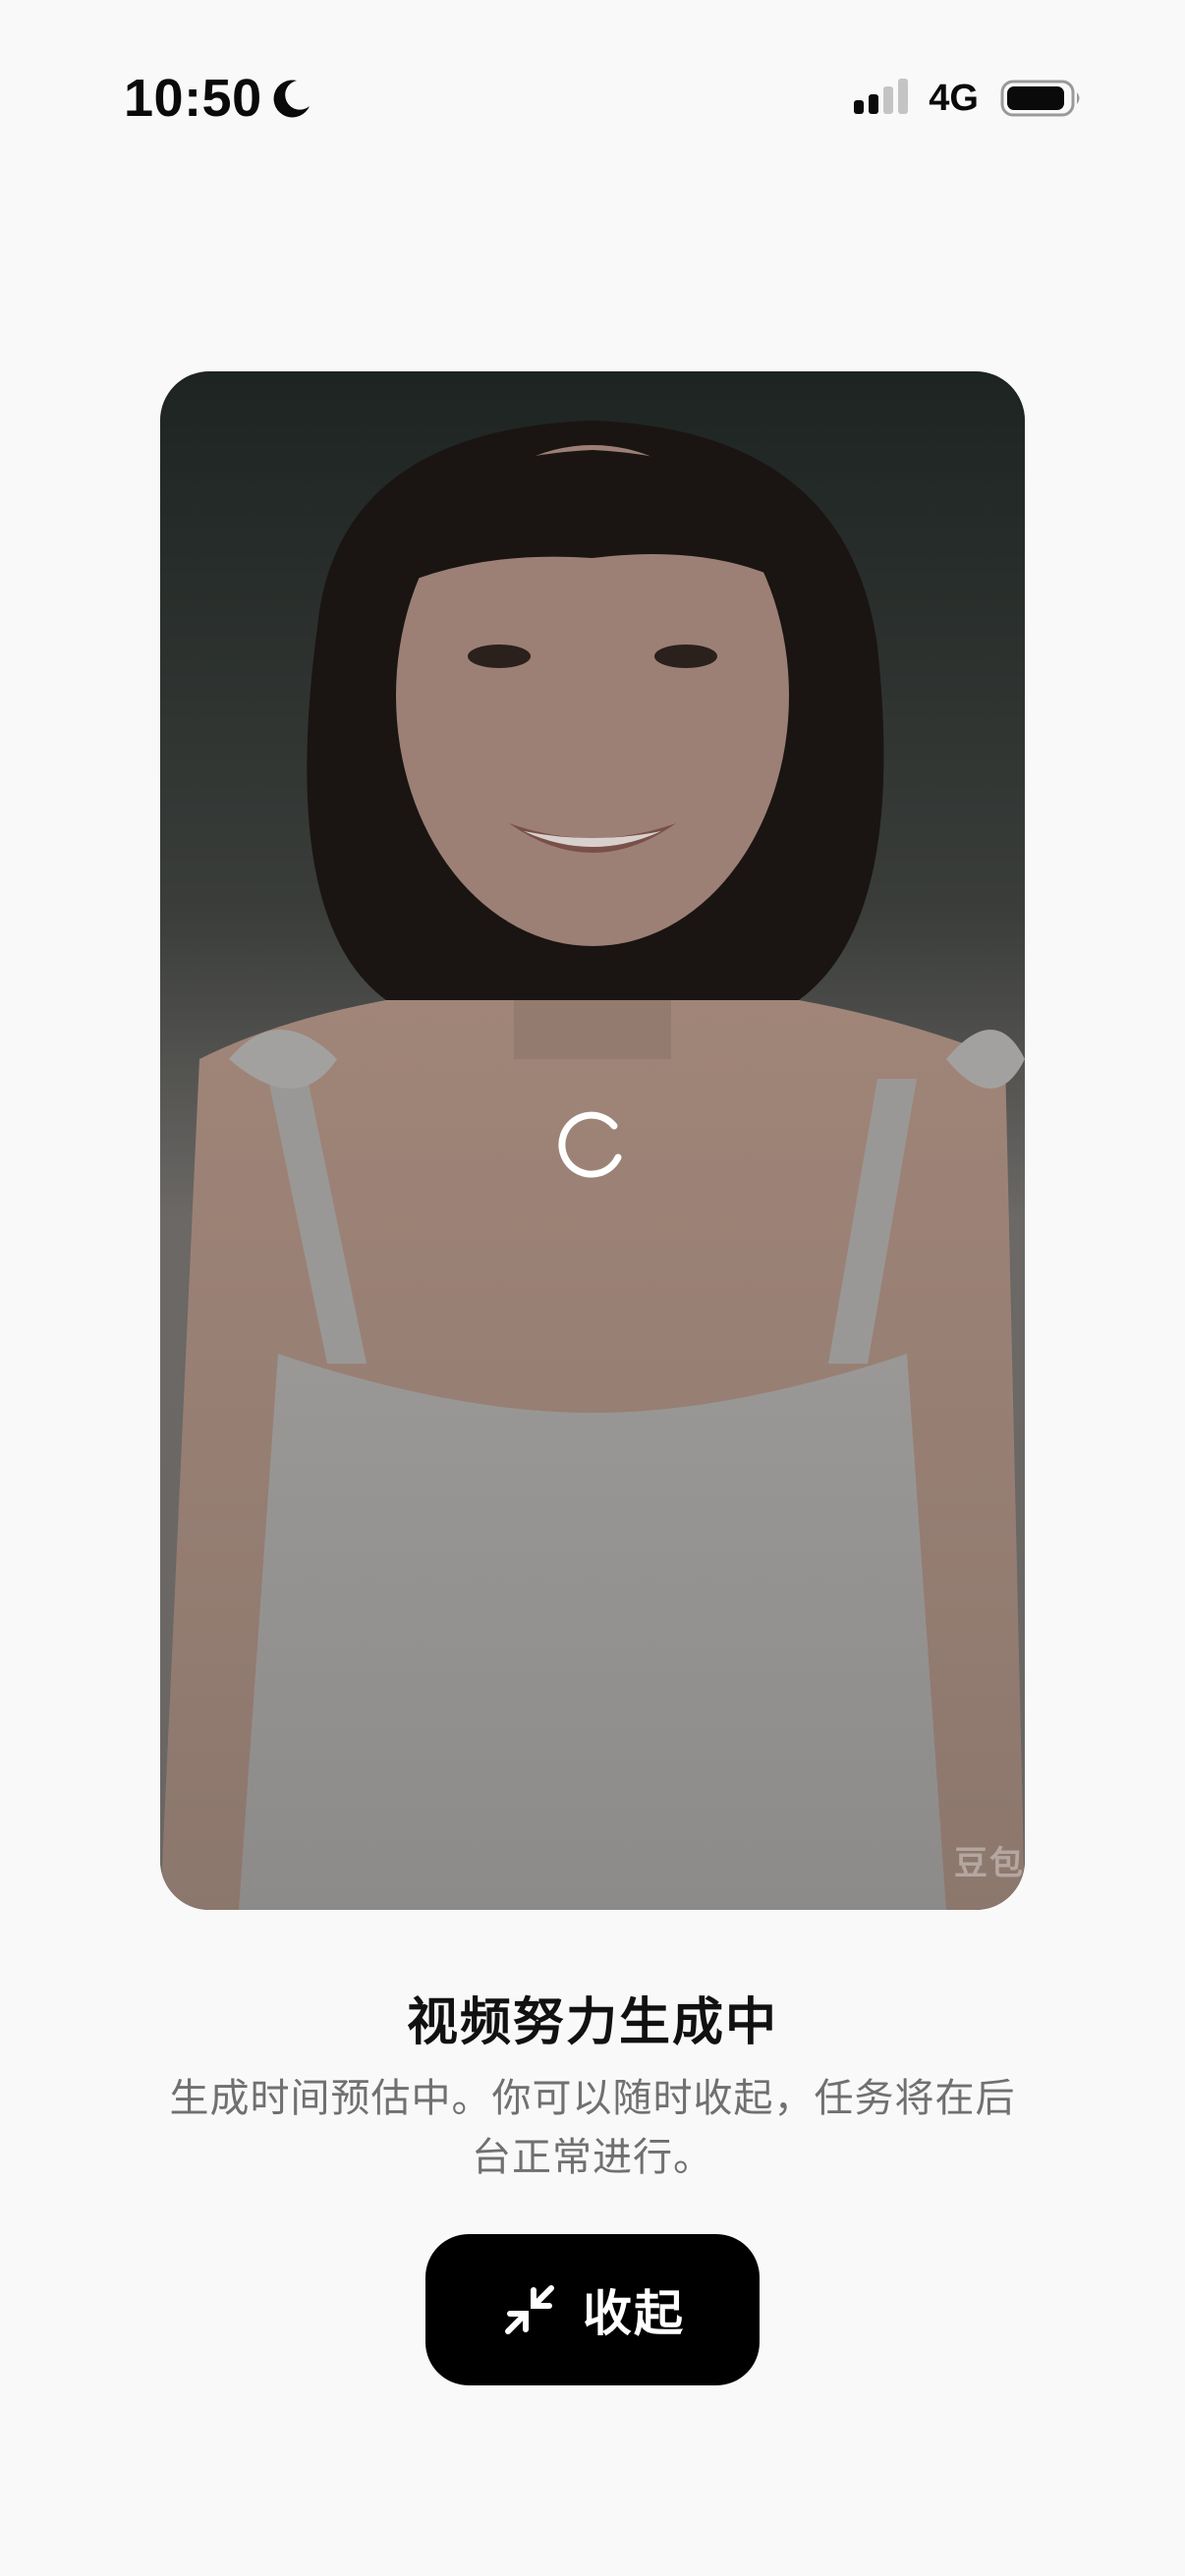  What do you see at coordinates (1041, 98) in the screenshot?
I see `battery-icon` at bounding box center [1041, 98].